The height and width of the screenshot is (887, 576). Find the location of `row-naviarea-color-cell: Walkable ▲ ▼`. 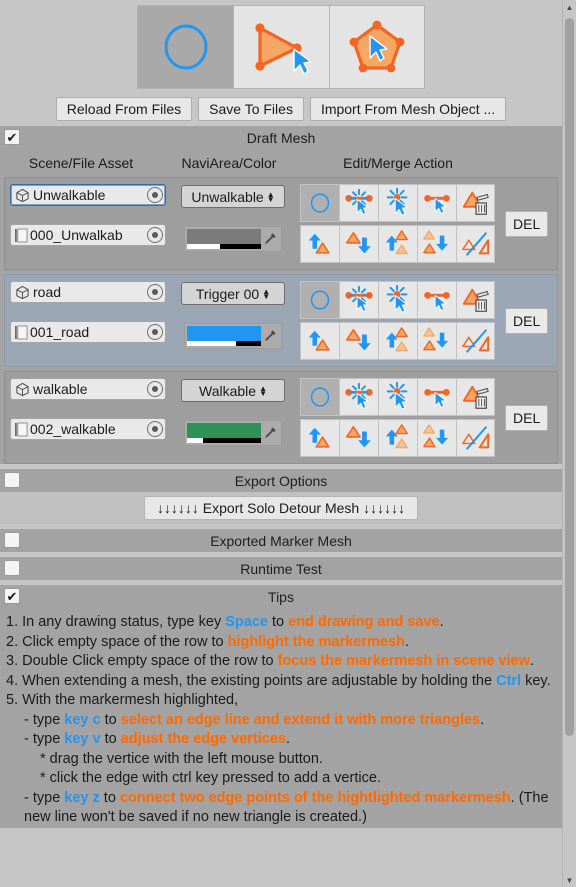

row-naviarea-color-cell: Walkable ▲ ▼ is located at coordinates (233, 412).